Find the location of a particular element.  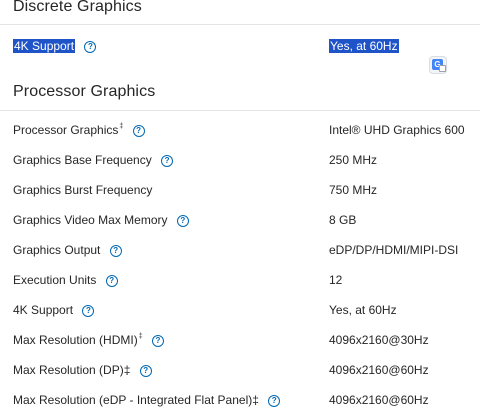

translate-overlay-icon is located at coordinates (442, 68).